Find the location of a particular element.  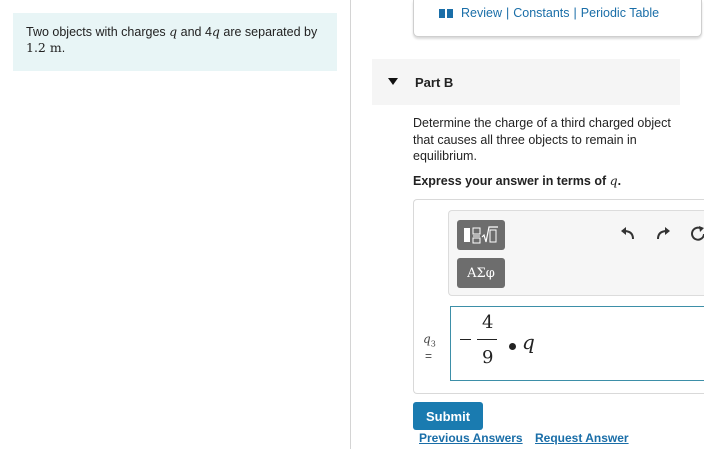

templates-button is located at coordinates (481, 235).